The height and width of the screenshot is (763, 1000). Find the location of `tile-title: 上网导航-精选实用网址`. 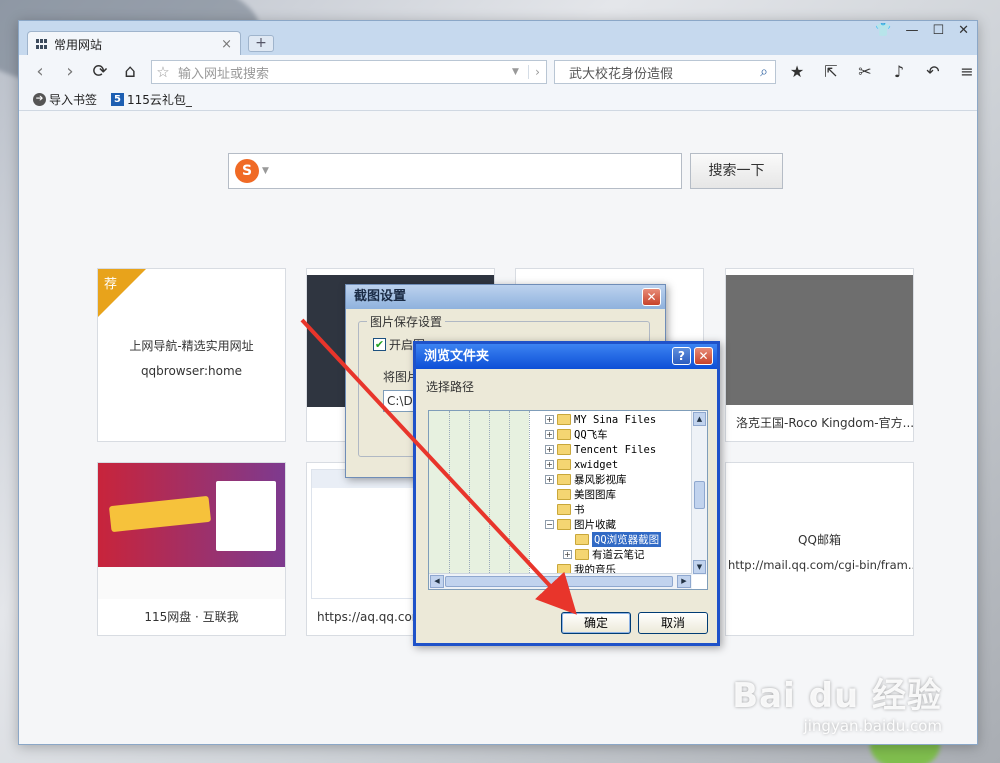

tile-title: 上网导航-精选实用网址 is located at coordinates (191, 346).